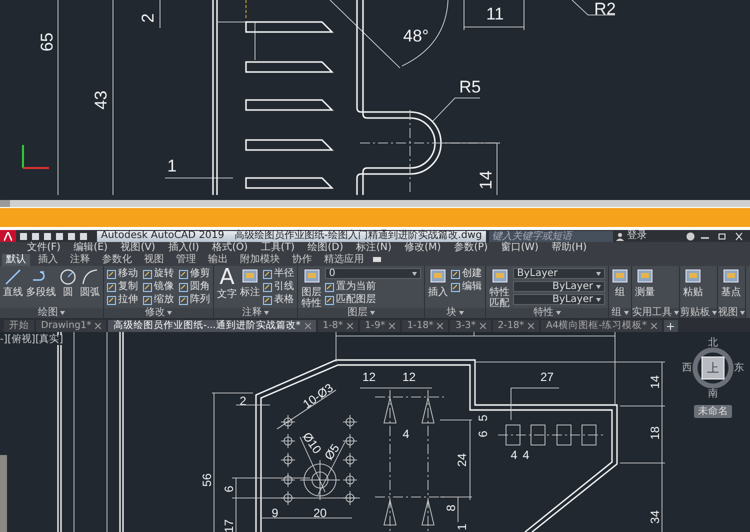 The width and height of the screenshot is (750, 532). What do you see at coordinates (356, 287) in the screenshot?
I see `tool-label: 置为当前` at bounding box center [356, 287].